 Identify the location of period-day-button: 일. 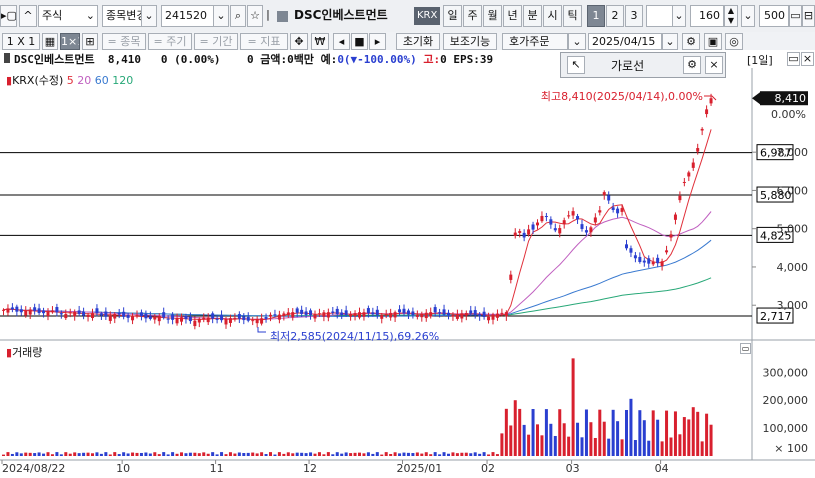
(452, 16).